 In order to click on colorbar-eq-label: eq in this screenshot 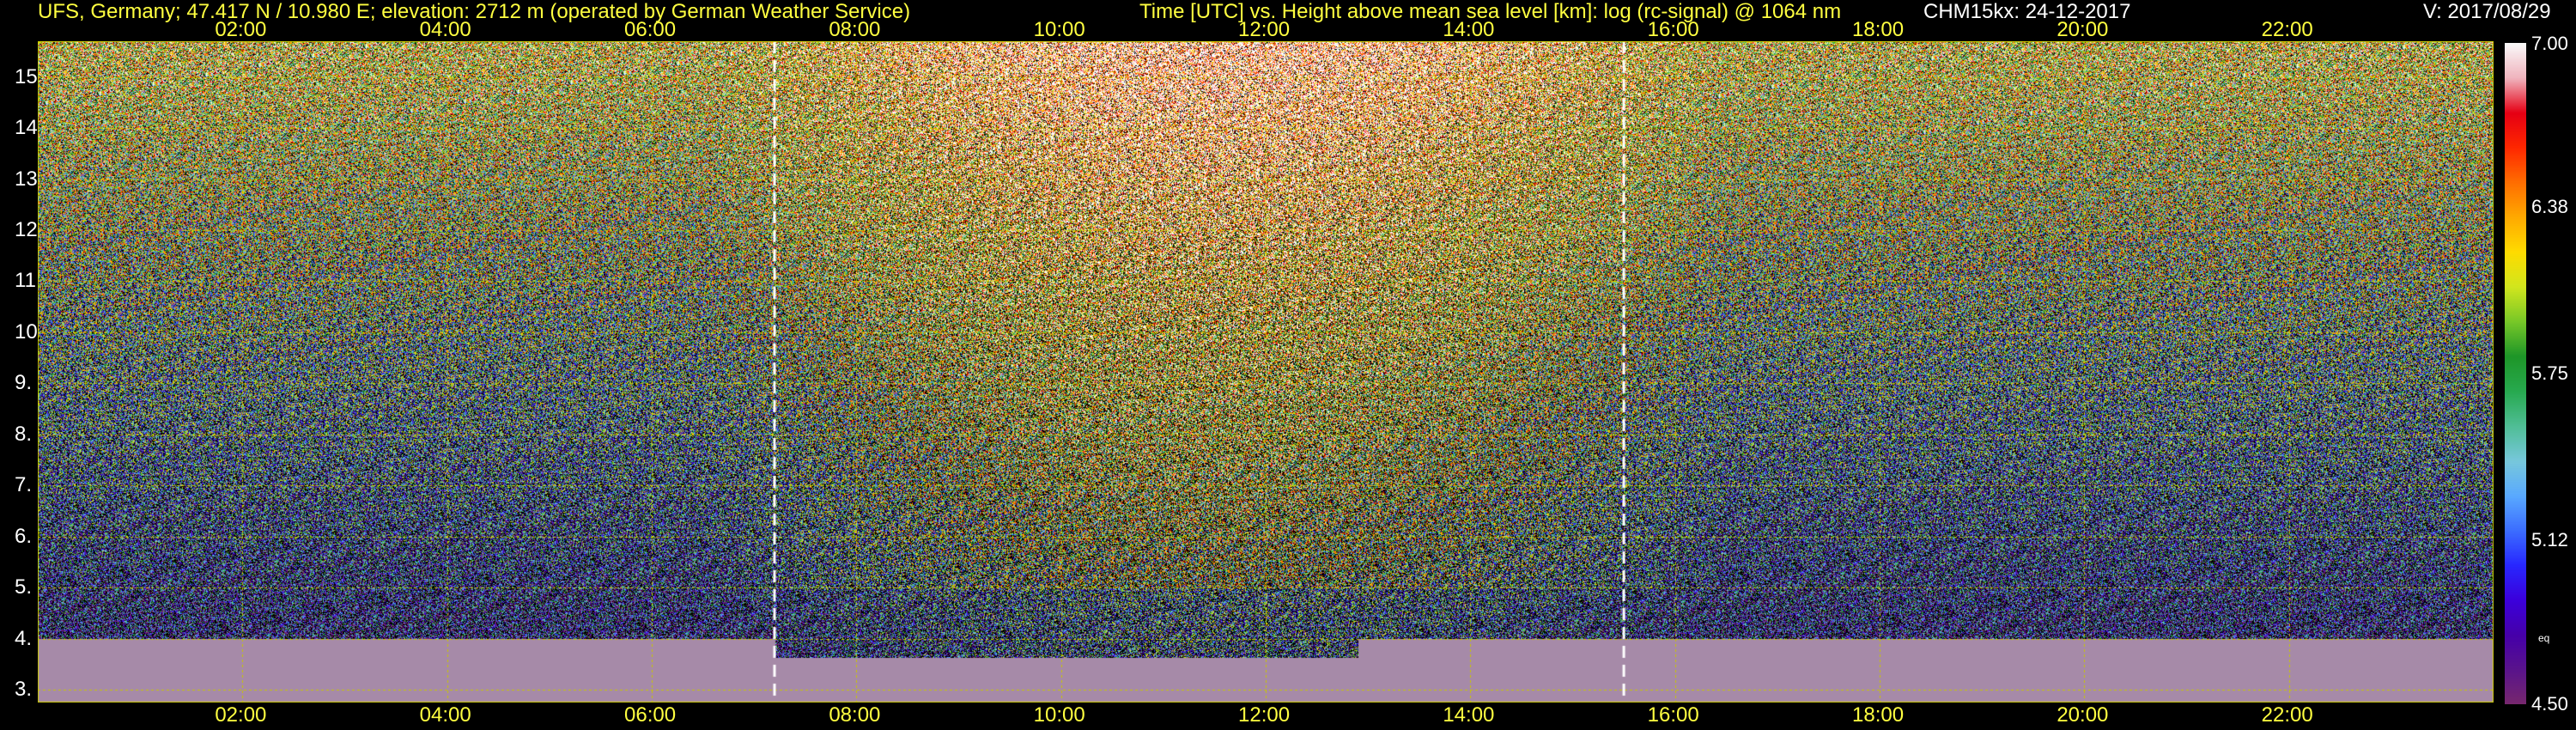, I will do `click(2544, 638)`.